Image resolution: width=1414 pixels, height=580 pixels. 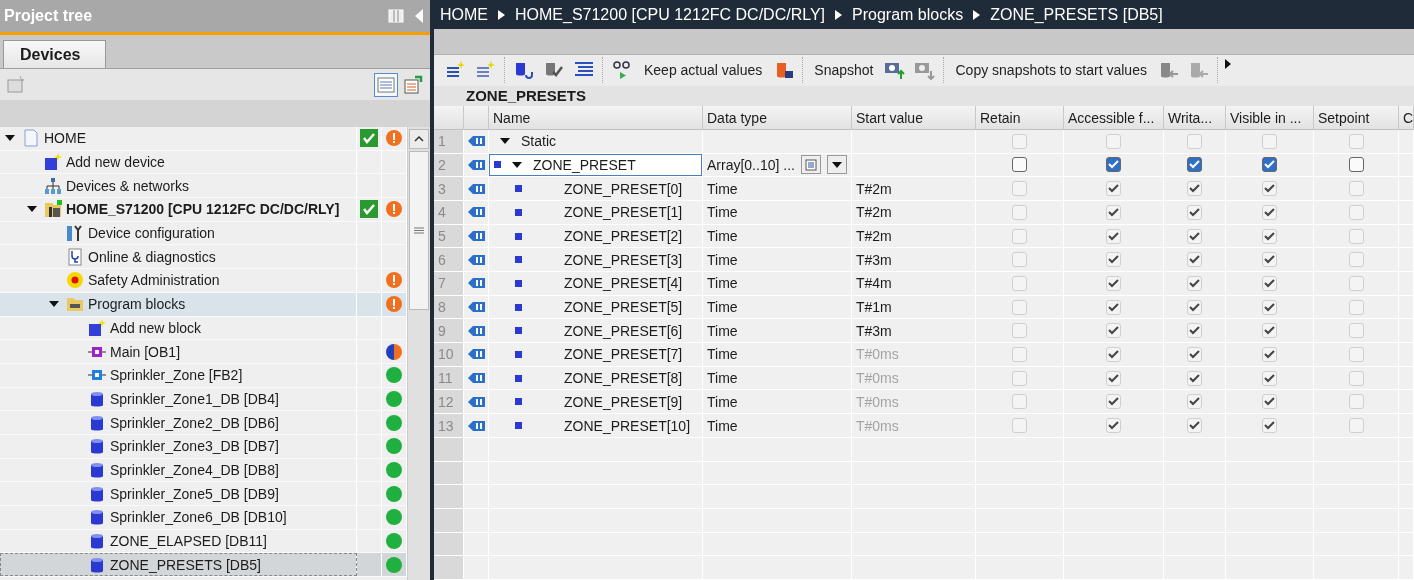 What do you see at coordinates (914, 284) in the screenshot?
I see `start-value-cell: T#4m` at bounding box center [914, 284].